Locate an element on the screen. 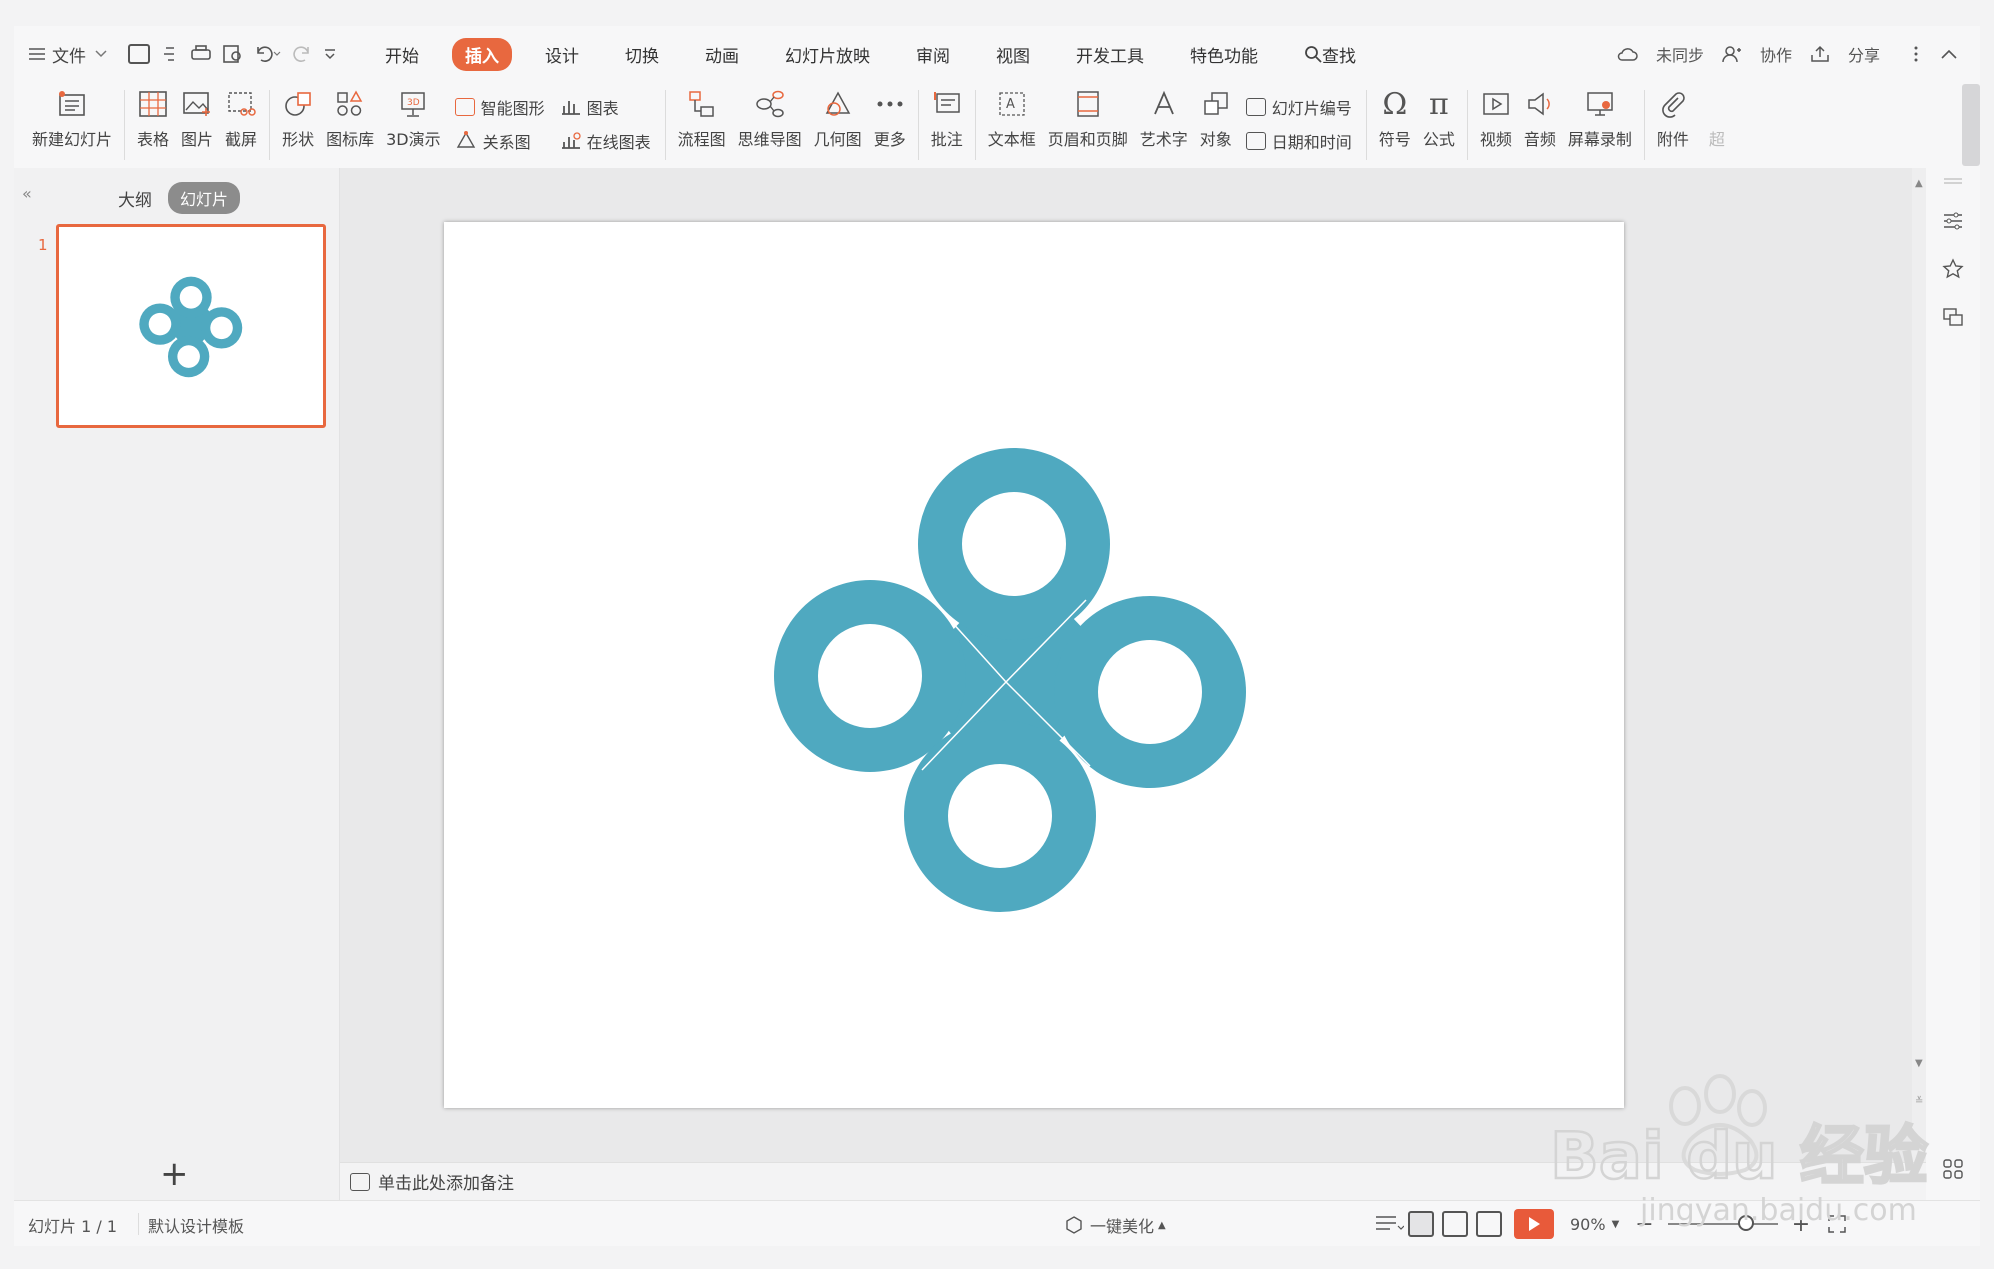 The width and height of the screenshot is (1994, 1269). demo-3d-label: 3D演示 is located at coordinates (413, 139).